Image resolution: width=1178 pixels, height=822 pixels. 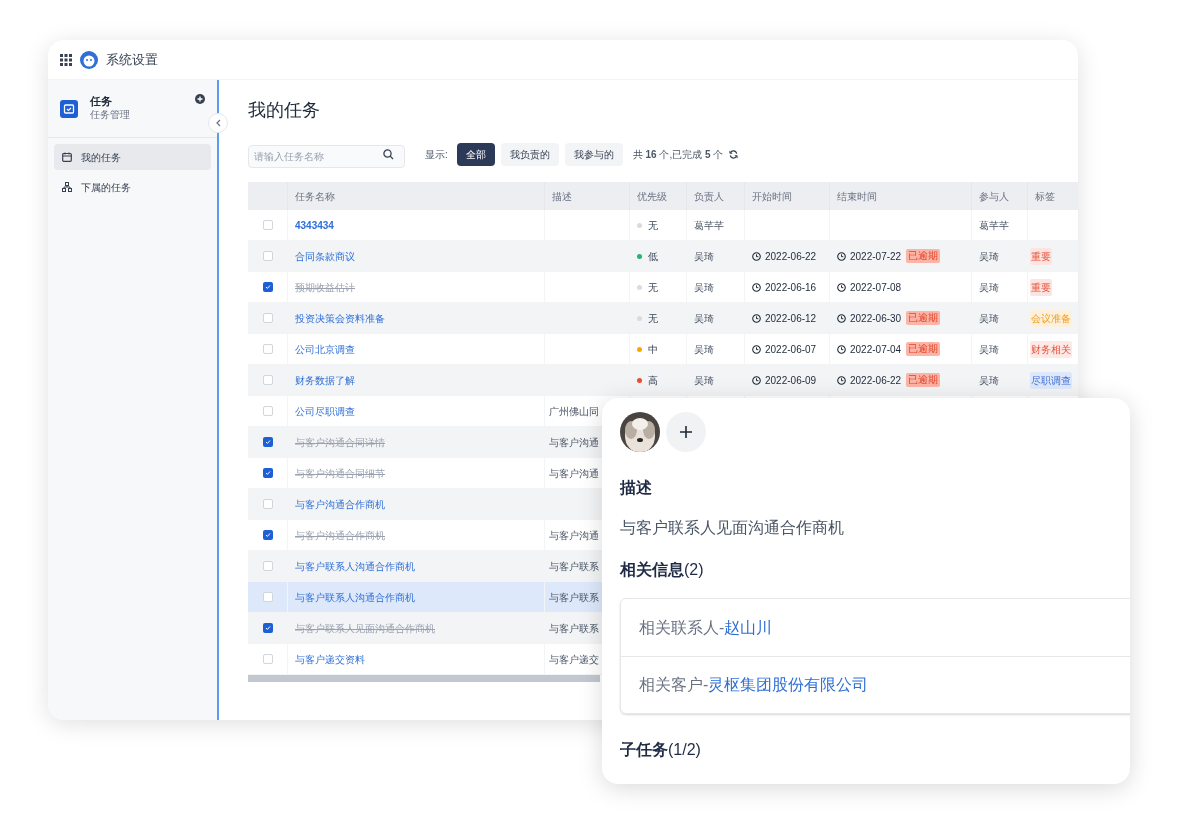 I want to click on table-cell-text: 2022-06-09, so click(x=791, y=380).